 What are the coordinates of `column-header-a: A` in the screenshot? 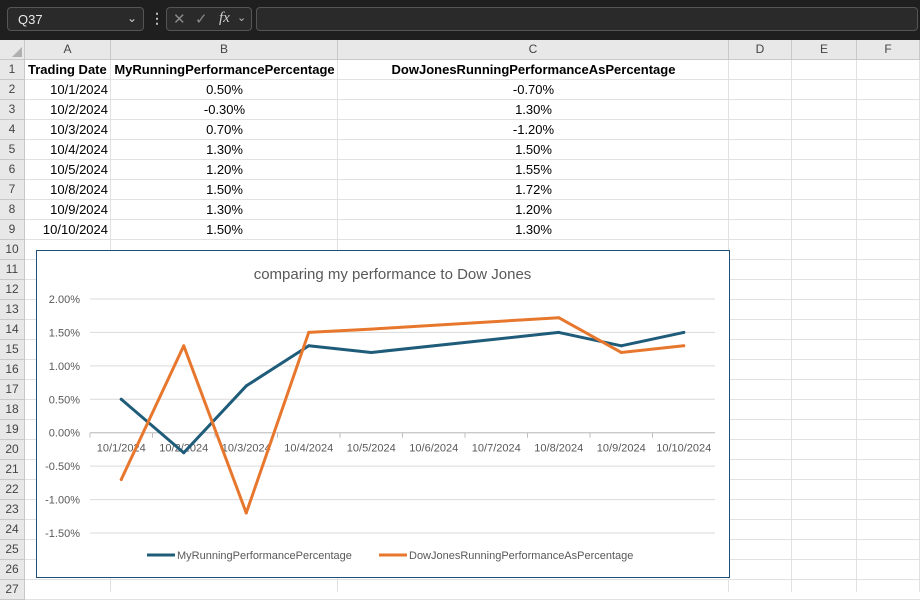 It's located at (68, 50).